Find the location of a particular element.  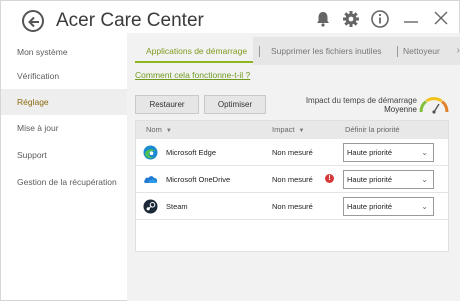

notification-bell-icon is located at coordinates (323, 19).